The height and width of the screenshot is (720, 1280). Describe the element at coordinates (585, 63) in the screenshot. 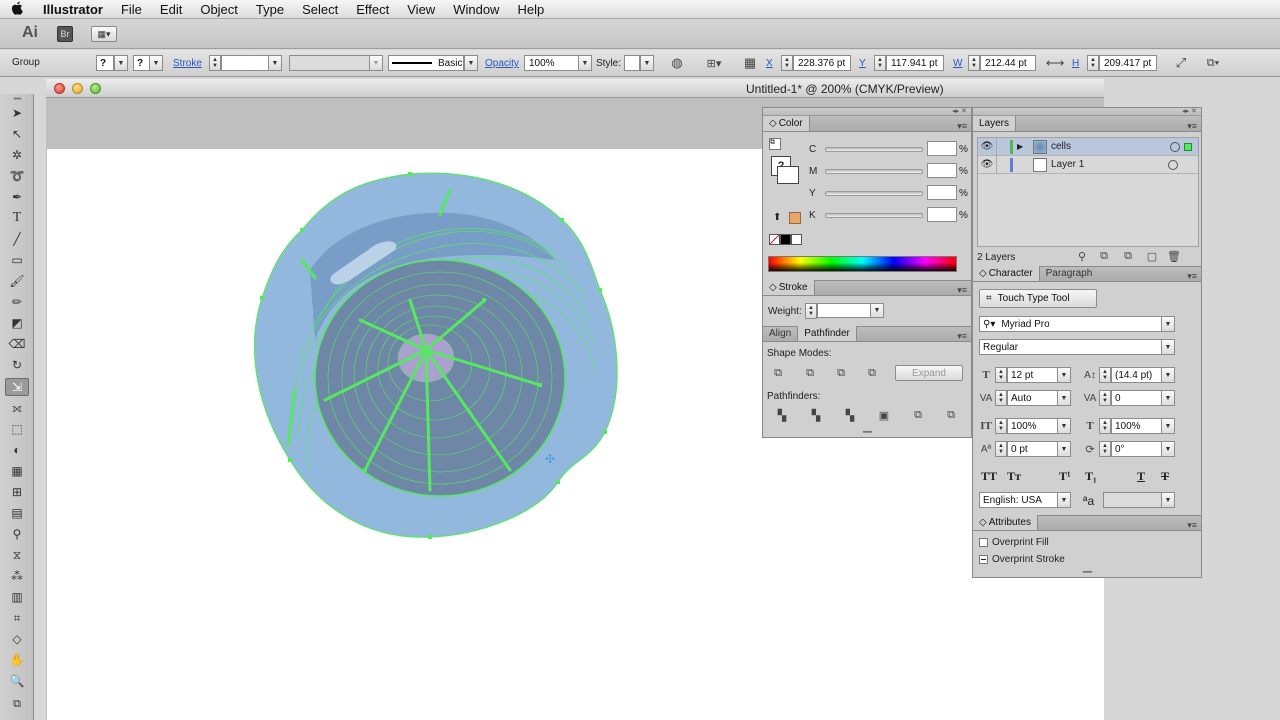

I see `opacity-dropdown: ▼` at that location.